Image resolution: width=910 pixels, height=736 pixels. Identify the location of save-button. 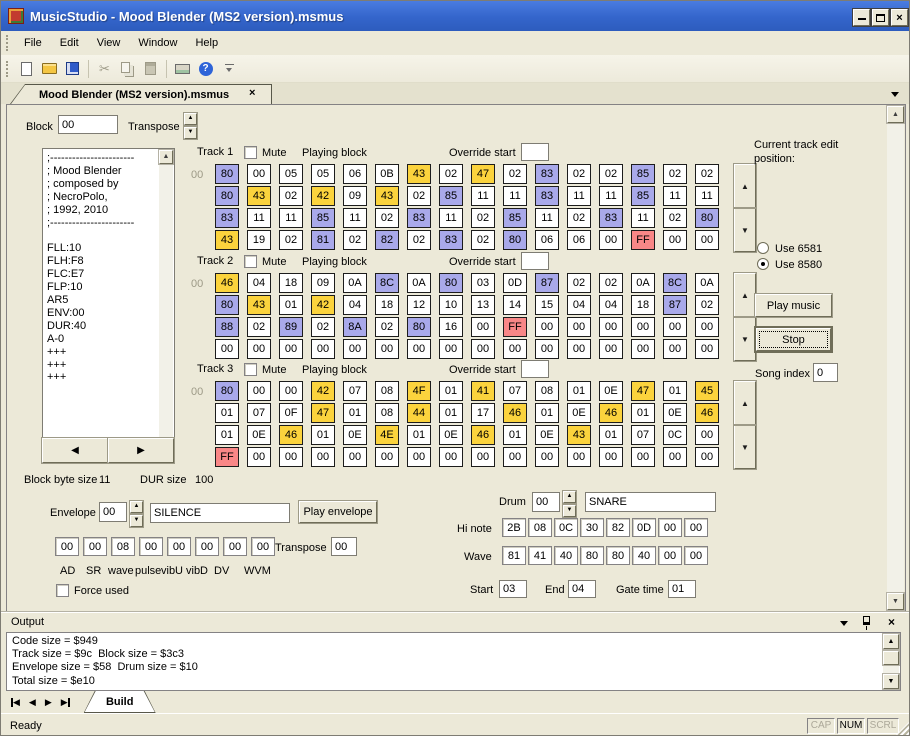
(72, 69).